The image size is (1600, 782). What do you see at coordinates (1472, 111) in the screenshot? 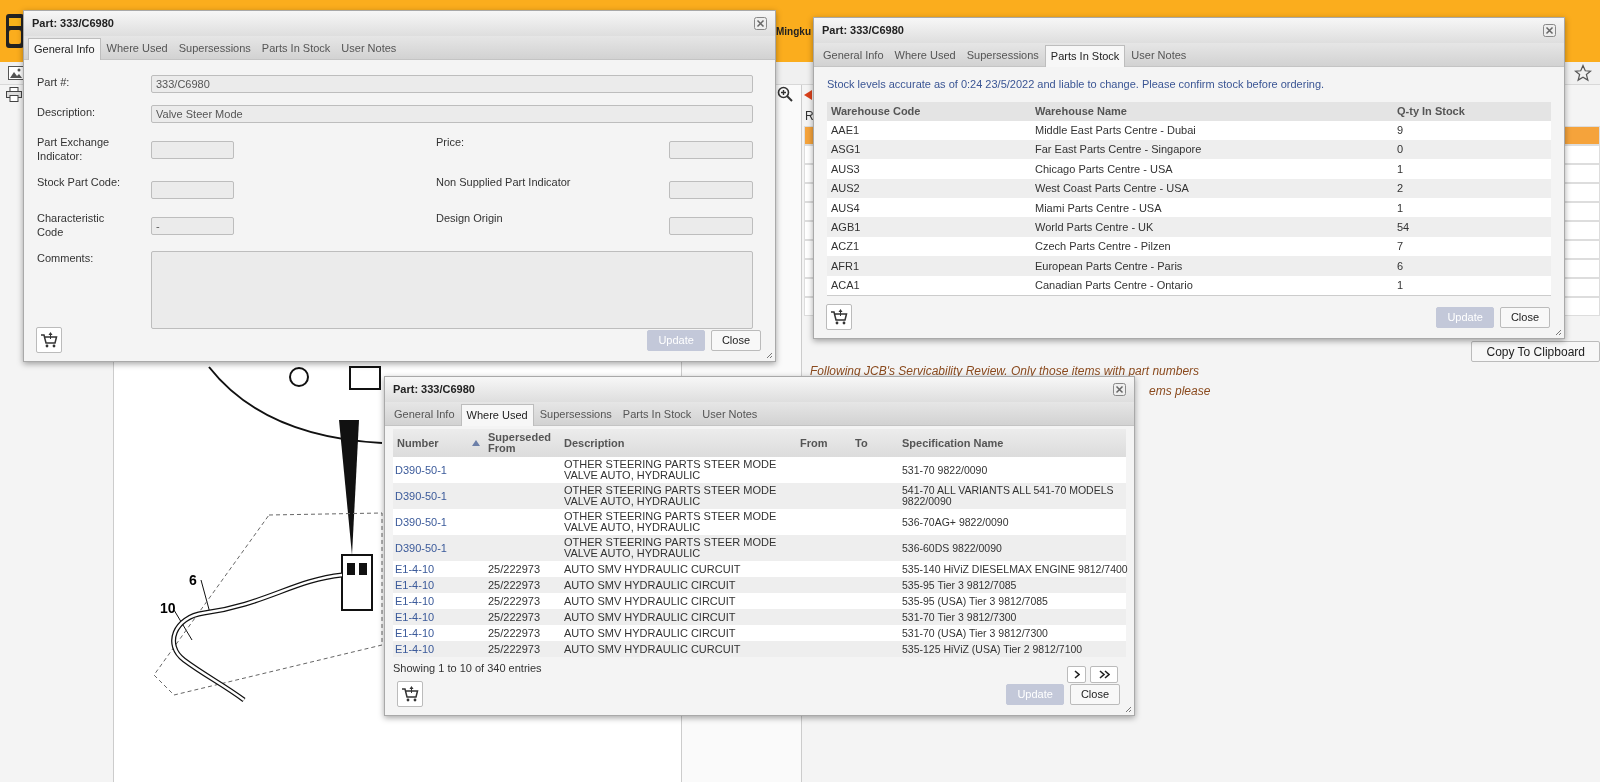
I see `column-header: Q-ty In Stock` at bounding box center [1472, 111].